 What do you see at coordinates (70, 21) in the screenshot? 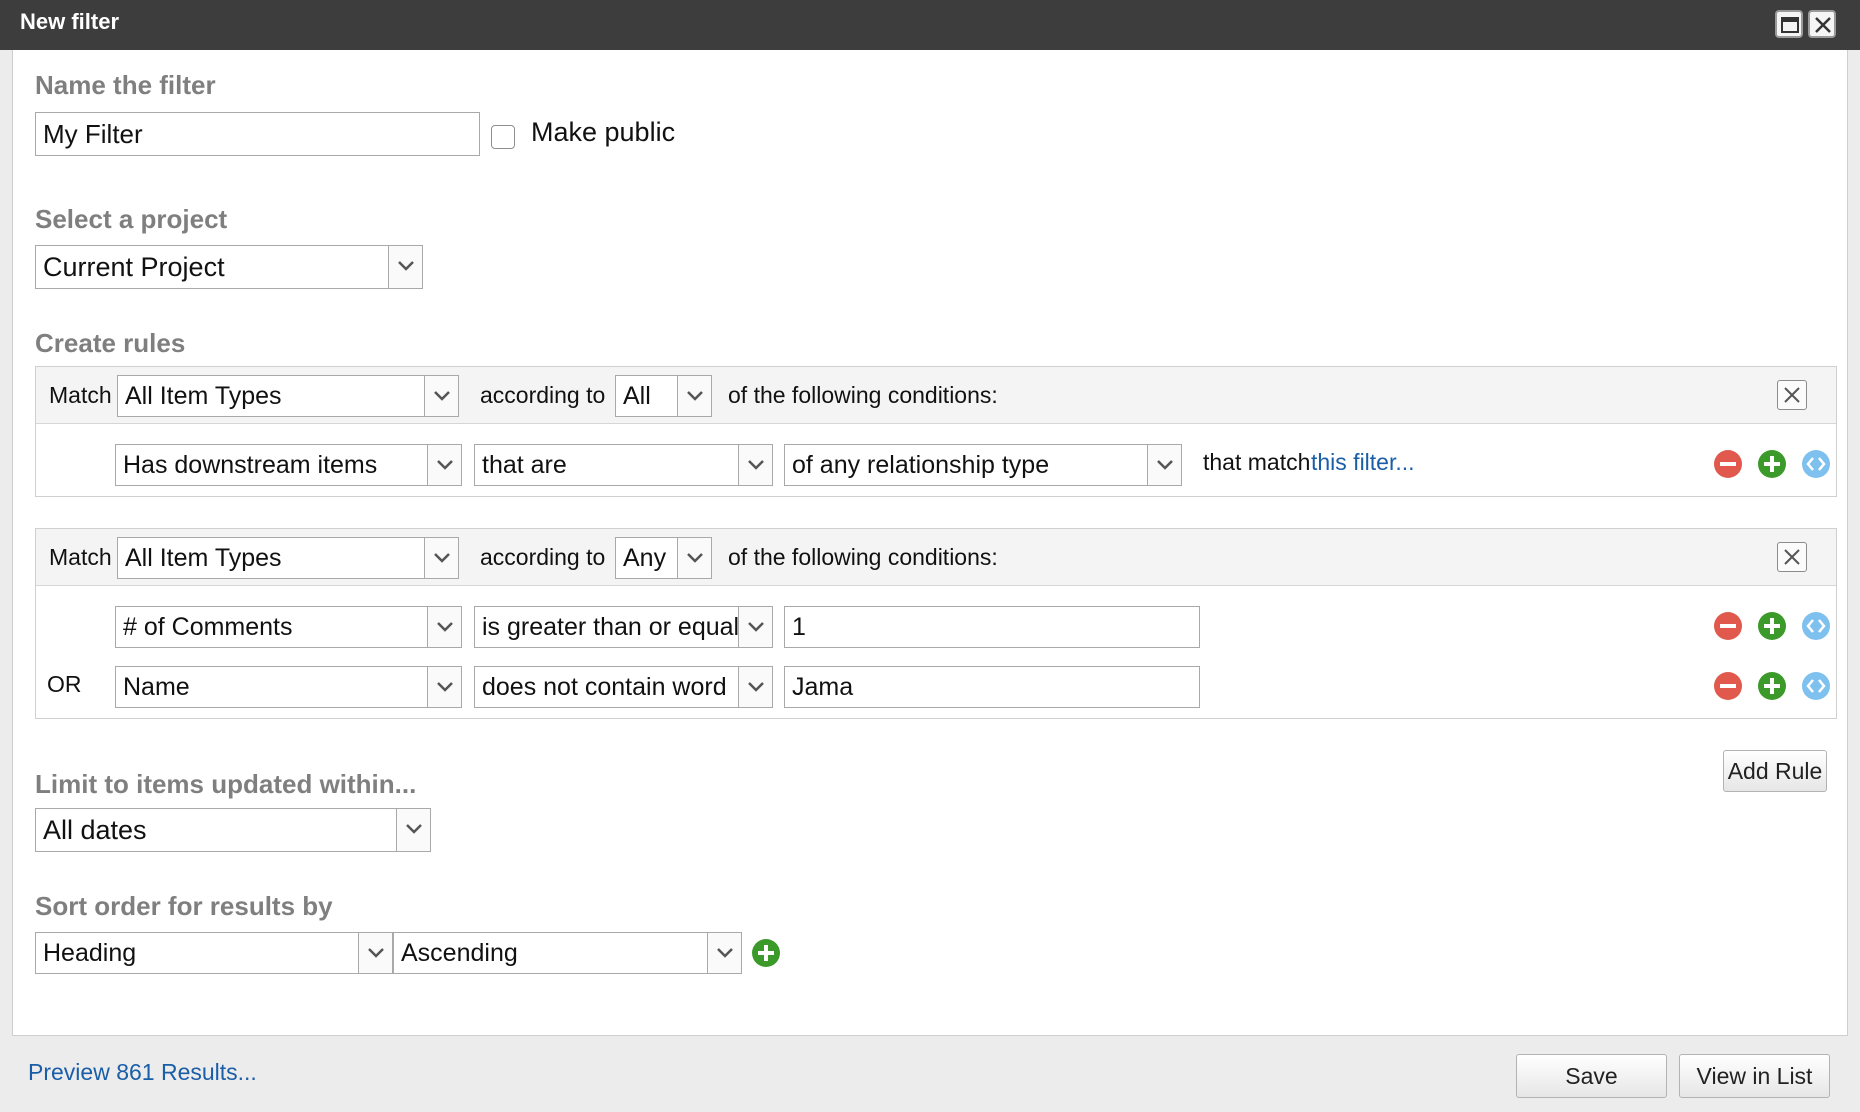
I see `window-title: New filter` at bounding box center [70, 21].